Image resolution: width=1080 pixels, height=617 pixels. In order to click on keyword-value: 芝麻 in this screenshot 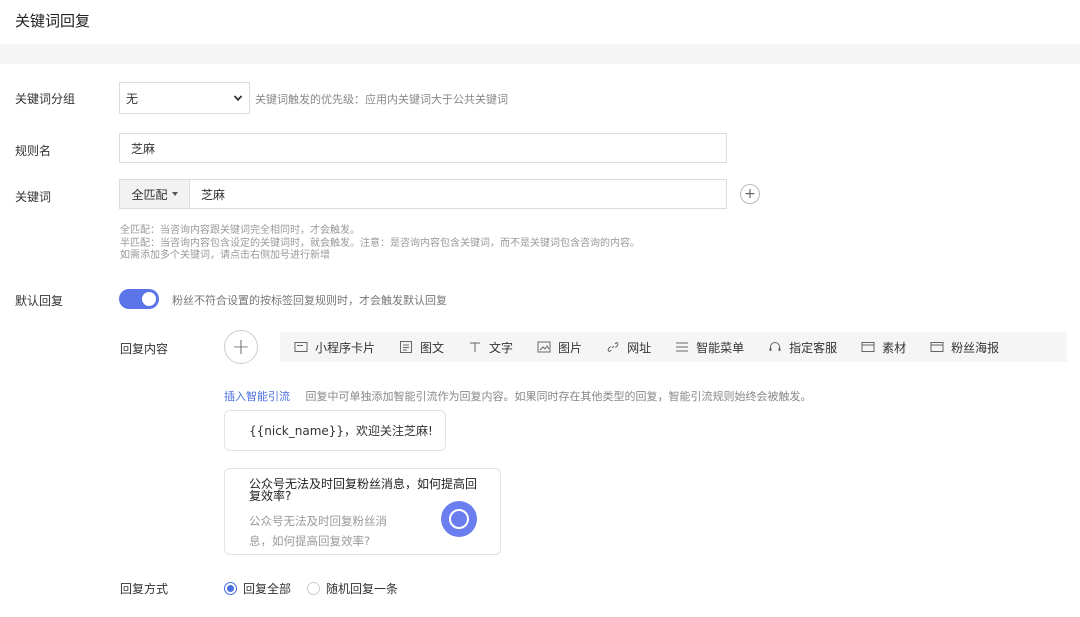, I will do `click(213, 194)`.